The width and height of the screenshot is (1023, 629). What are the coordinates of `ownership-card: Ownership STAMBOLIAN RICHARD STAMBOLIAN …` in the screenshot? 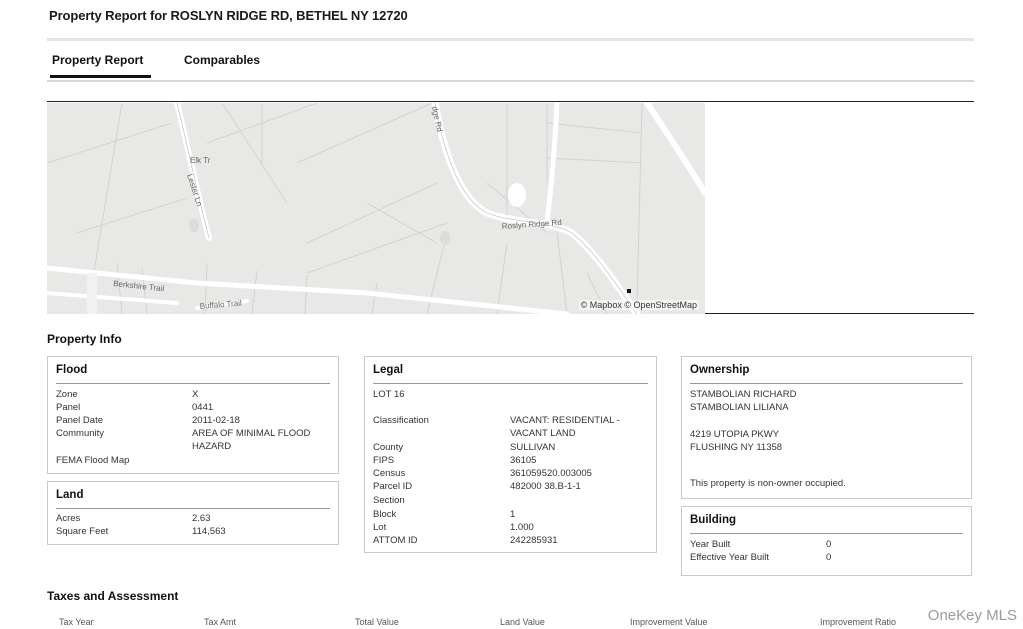 It's located at (826, 427).